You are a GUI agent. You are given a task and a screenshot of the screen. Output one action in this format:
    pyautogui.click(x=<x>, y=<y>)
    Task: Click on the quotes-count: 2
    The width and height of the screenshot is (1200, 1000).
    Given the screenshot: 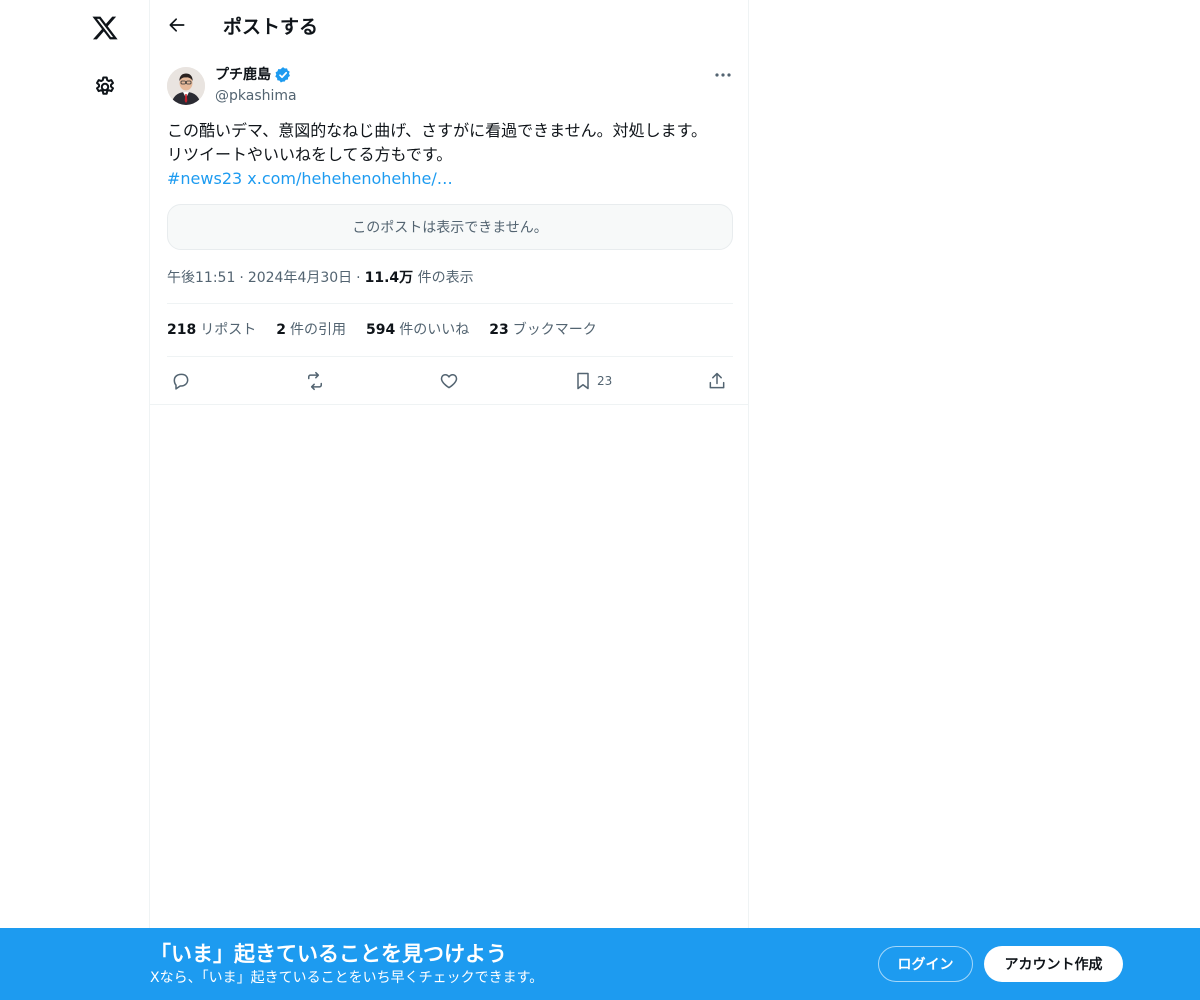 What is the action you would take?
    pyautogui.click(x=281, y=330)
    